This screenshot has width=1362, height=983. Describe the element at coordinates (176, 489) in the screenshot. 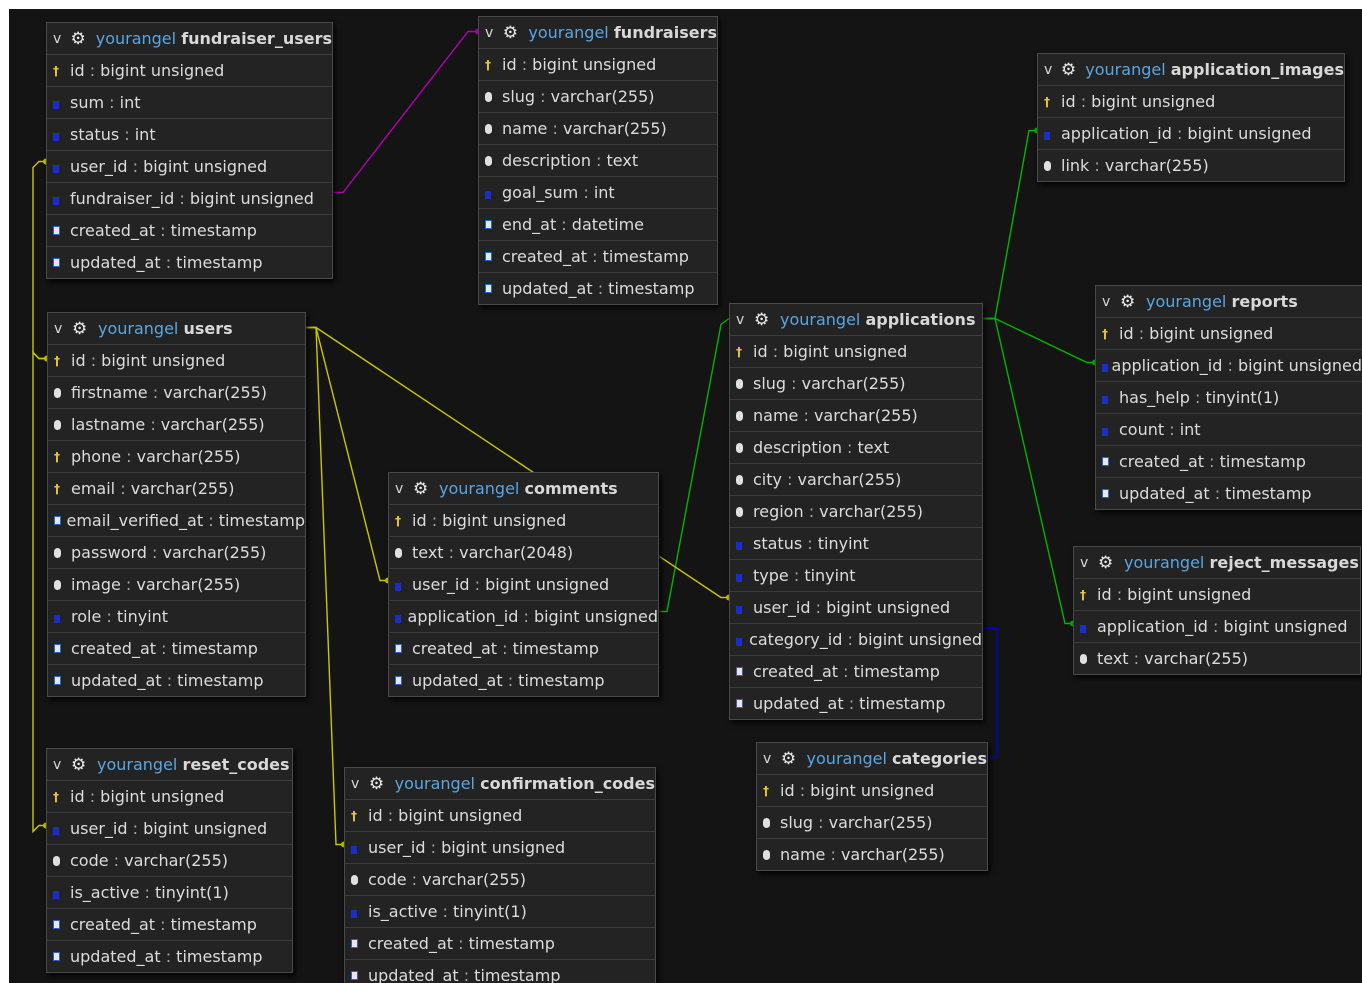

I see `field-row: † email : varchar(255)` at that location.